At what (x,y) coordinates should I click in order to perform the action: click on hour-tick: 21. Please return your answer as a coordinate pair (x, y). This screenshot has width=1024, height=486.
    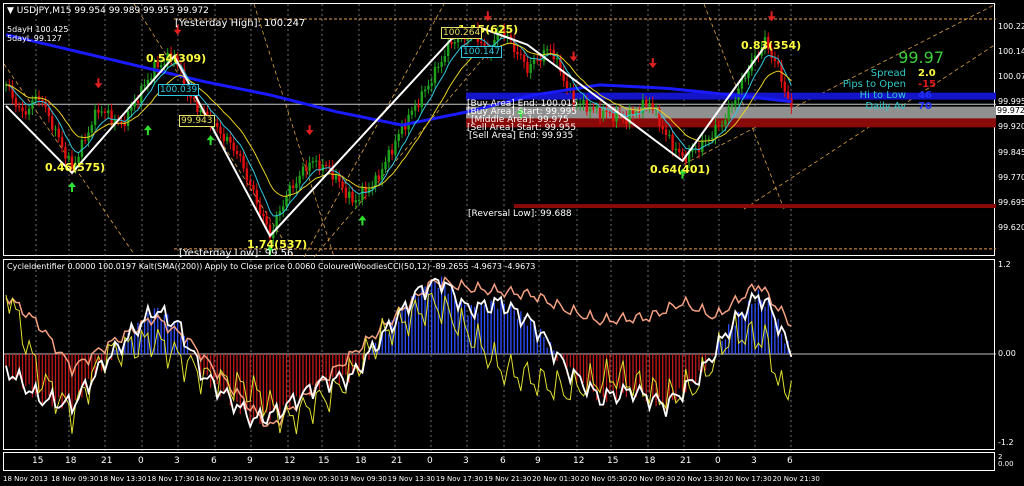
    Looking at the image, I should click on (686, 461).